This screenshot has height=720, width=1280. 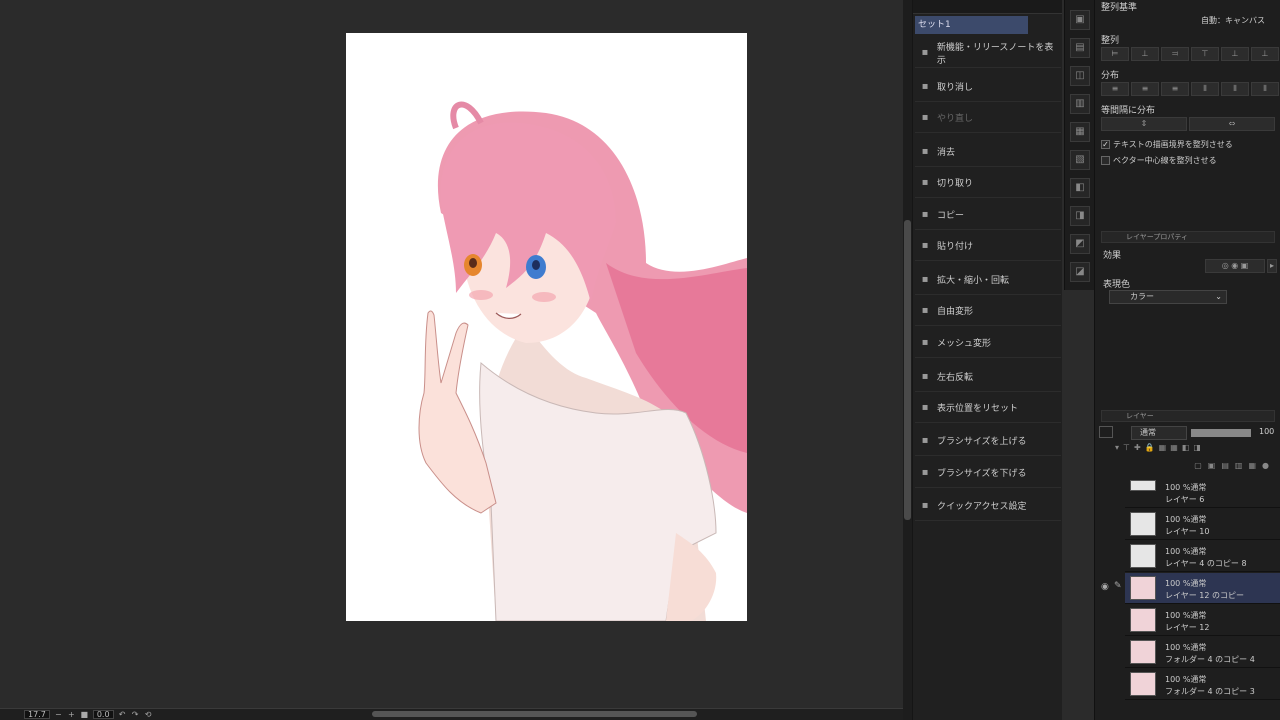 I want to click on layer-row: ◉ ✎ 100 %通常 レイヤー 12 のコピー, so click(x=1190, y=588).